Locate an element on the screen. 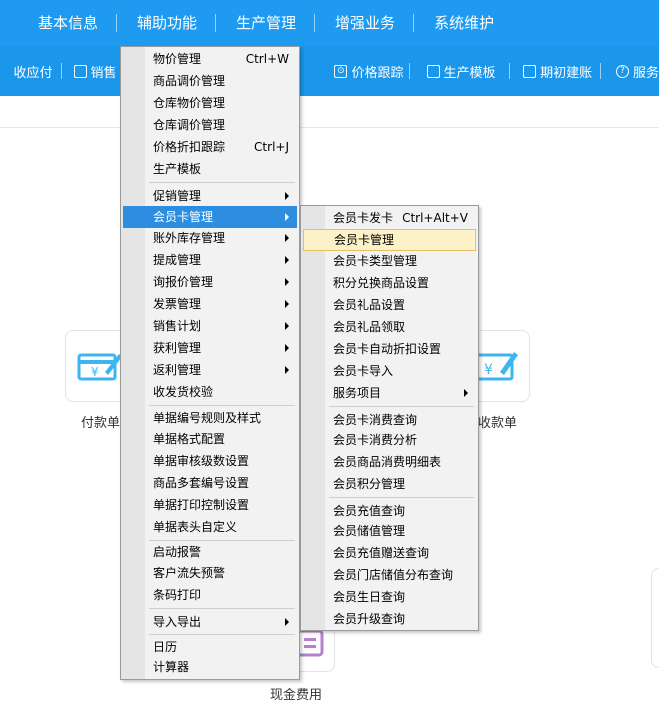  submenu-item-card-type: 会员卡类型管理 is located at coordinates (389, 261).